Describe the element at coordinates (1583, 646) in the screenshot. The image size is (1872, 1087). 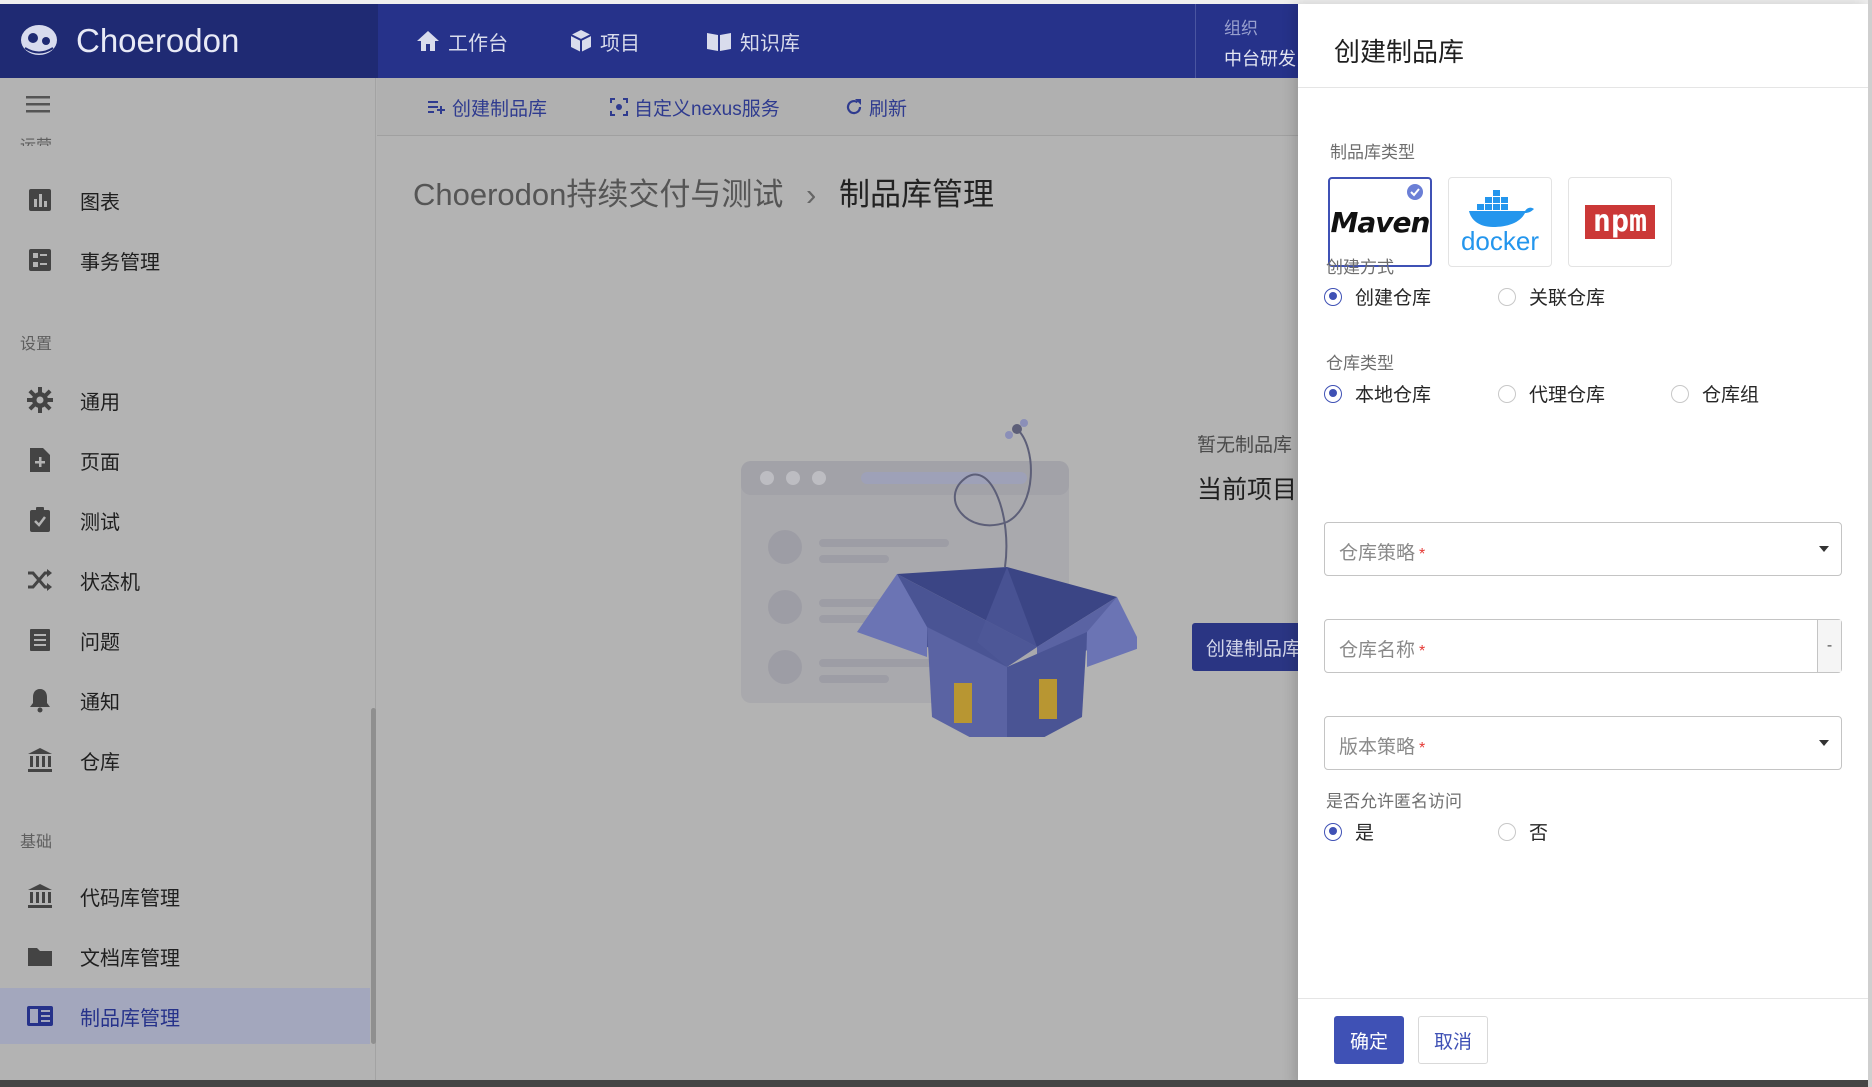
I see `repo-name-input: 仓库名称 * -` at that location.